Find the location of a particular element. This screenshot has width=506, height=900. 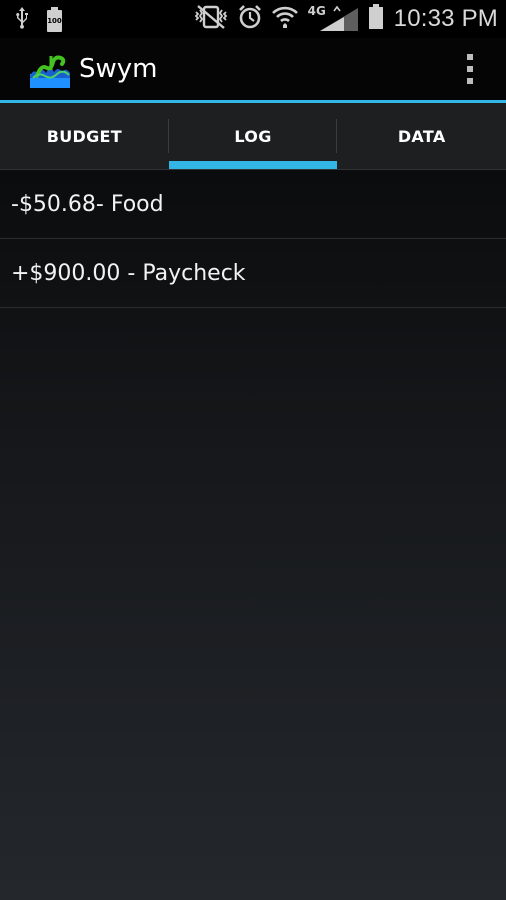

list-item: -$50.68- Food is located at coordinates (253, 204).